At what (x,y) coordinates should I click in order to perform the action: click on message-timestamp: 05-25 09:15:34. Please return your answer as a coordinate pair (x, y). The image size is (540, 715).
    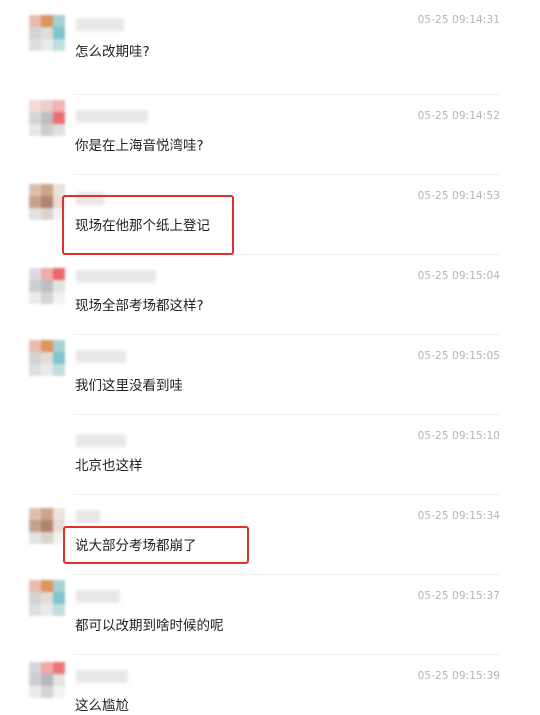
    Looking at the image, I should click on (458, 516).